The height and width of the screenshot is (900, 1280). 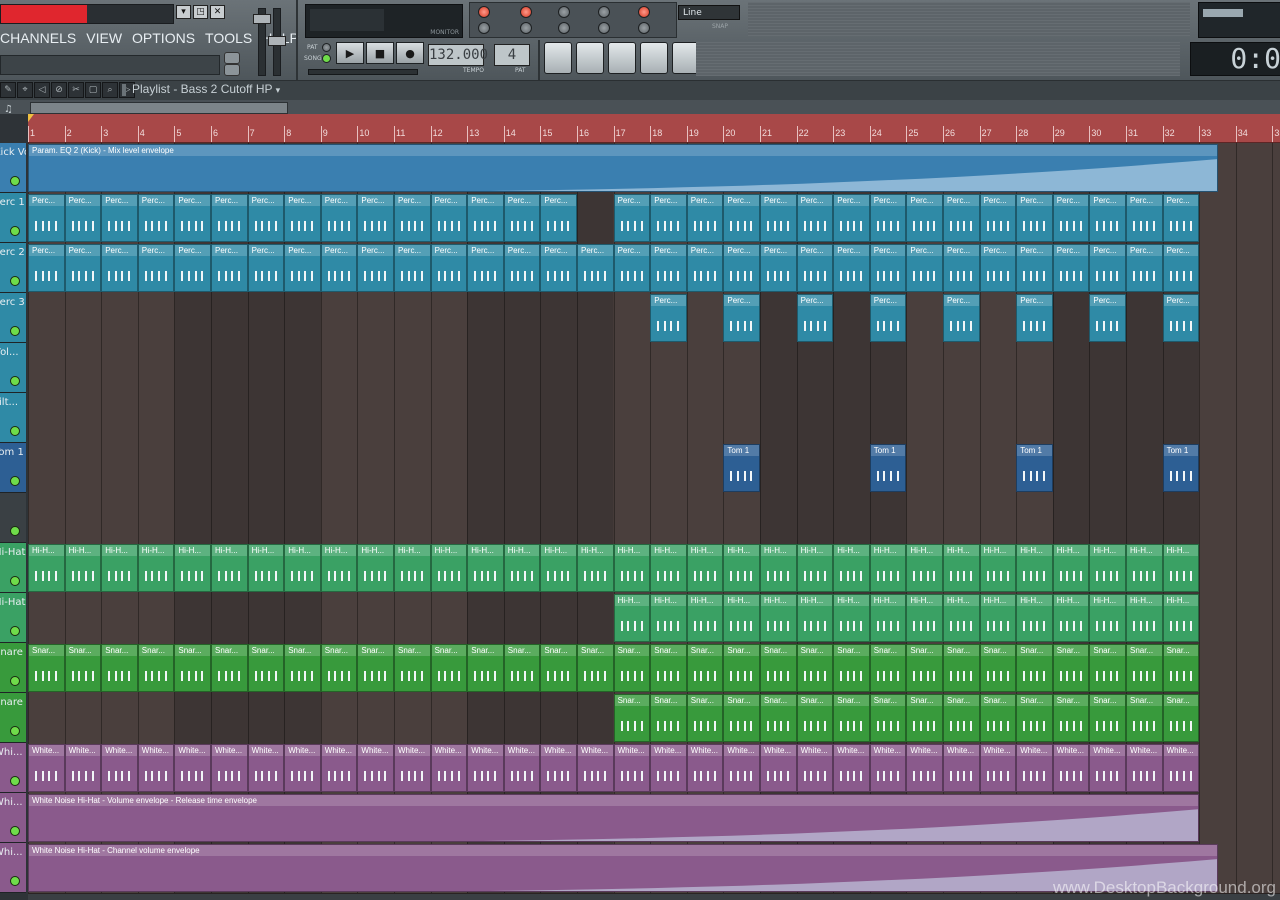 I want to click on piano-roll-button, so click(x=622, y=58).